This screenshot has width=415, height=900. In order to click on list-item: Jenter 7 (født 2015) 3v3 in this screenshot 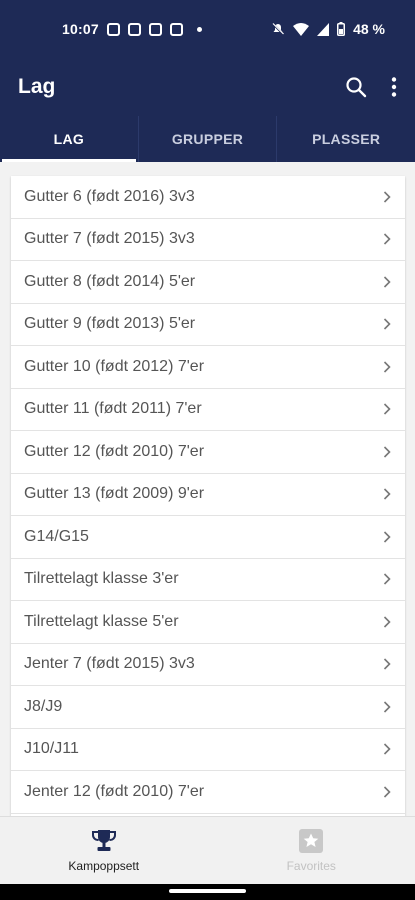, I will do `click(208, 665)`.